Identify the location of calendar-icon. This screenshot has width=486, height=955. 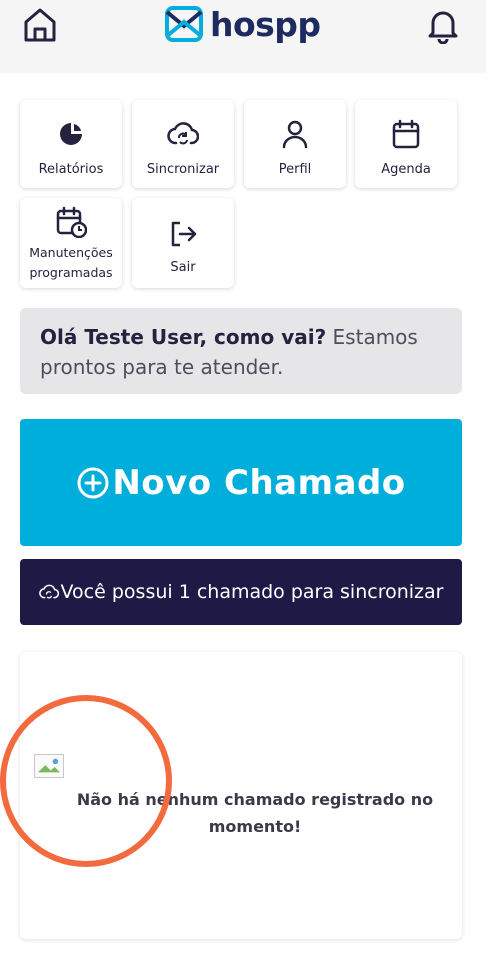
(406, 134).